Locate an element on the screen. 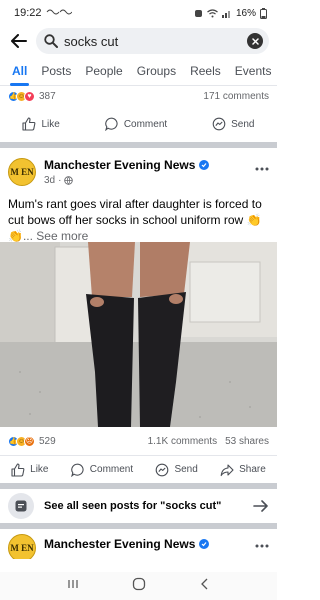 This screenshot has height=600, width=320. reaction-count: 387 is located at coordinates (47, 96).